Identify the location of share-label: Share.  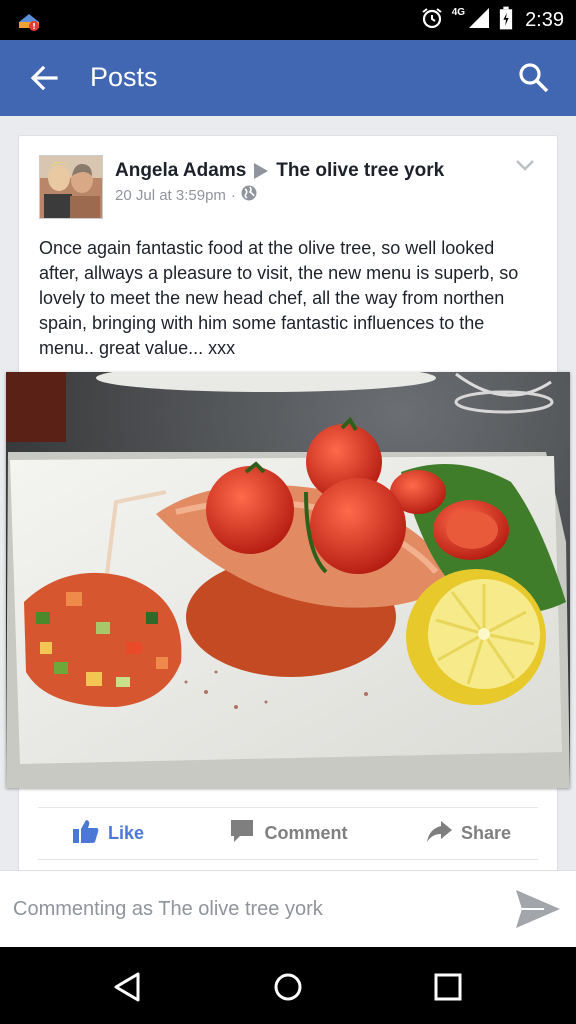
(486, 832).